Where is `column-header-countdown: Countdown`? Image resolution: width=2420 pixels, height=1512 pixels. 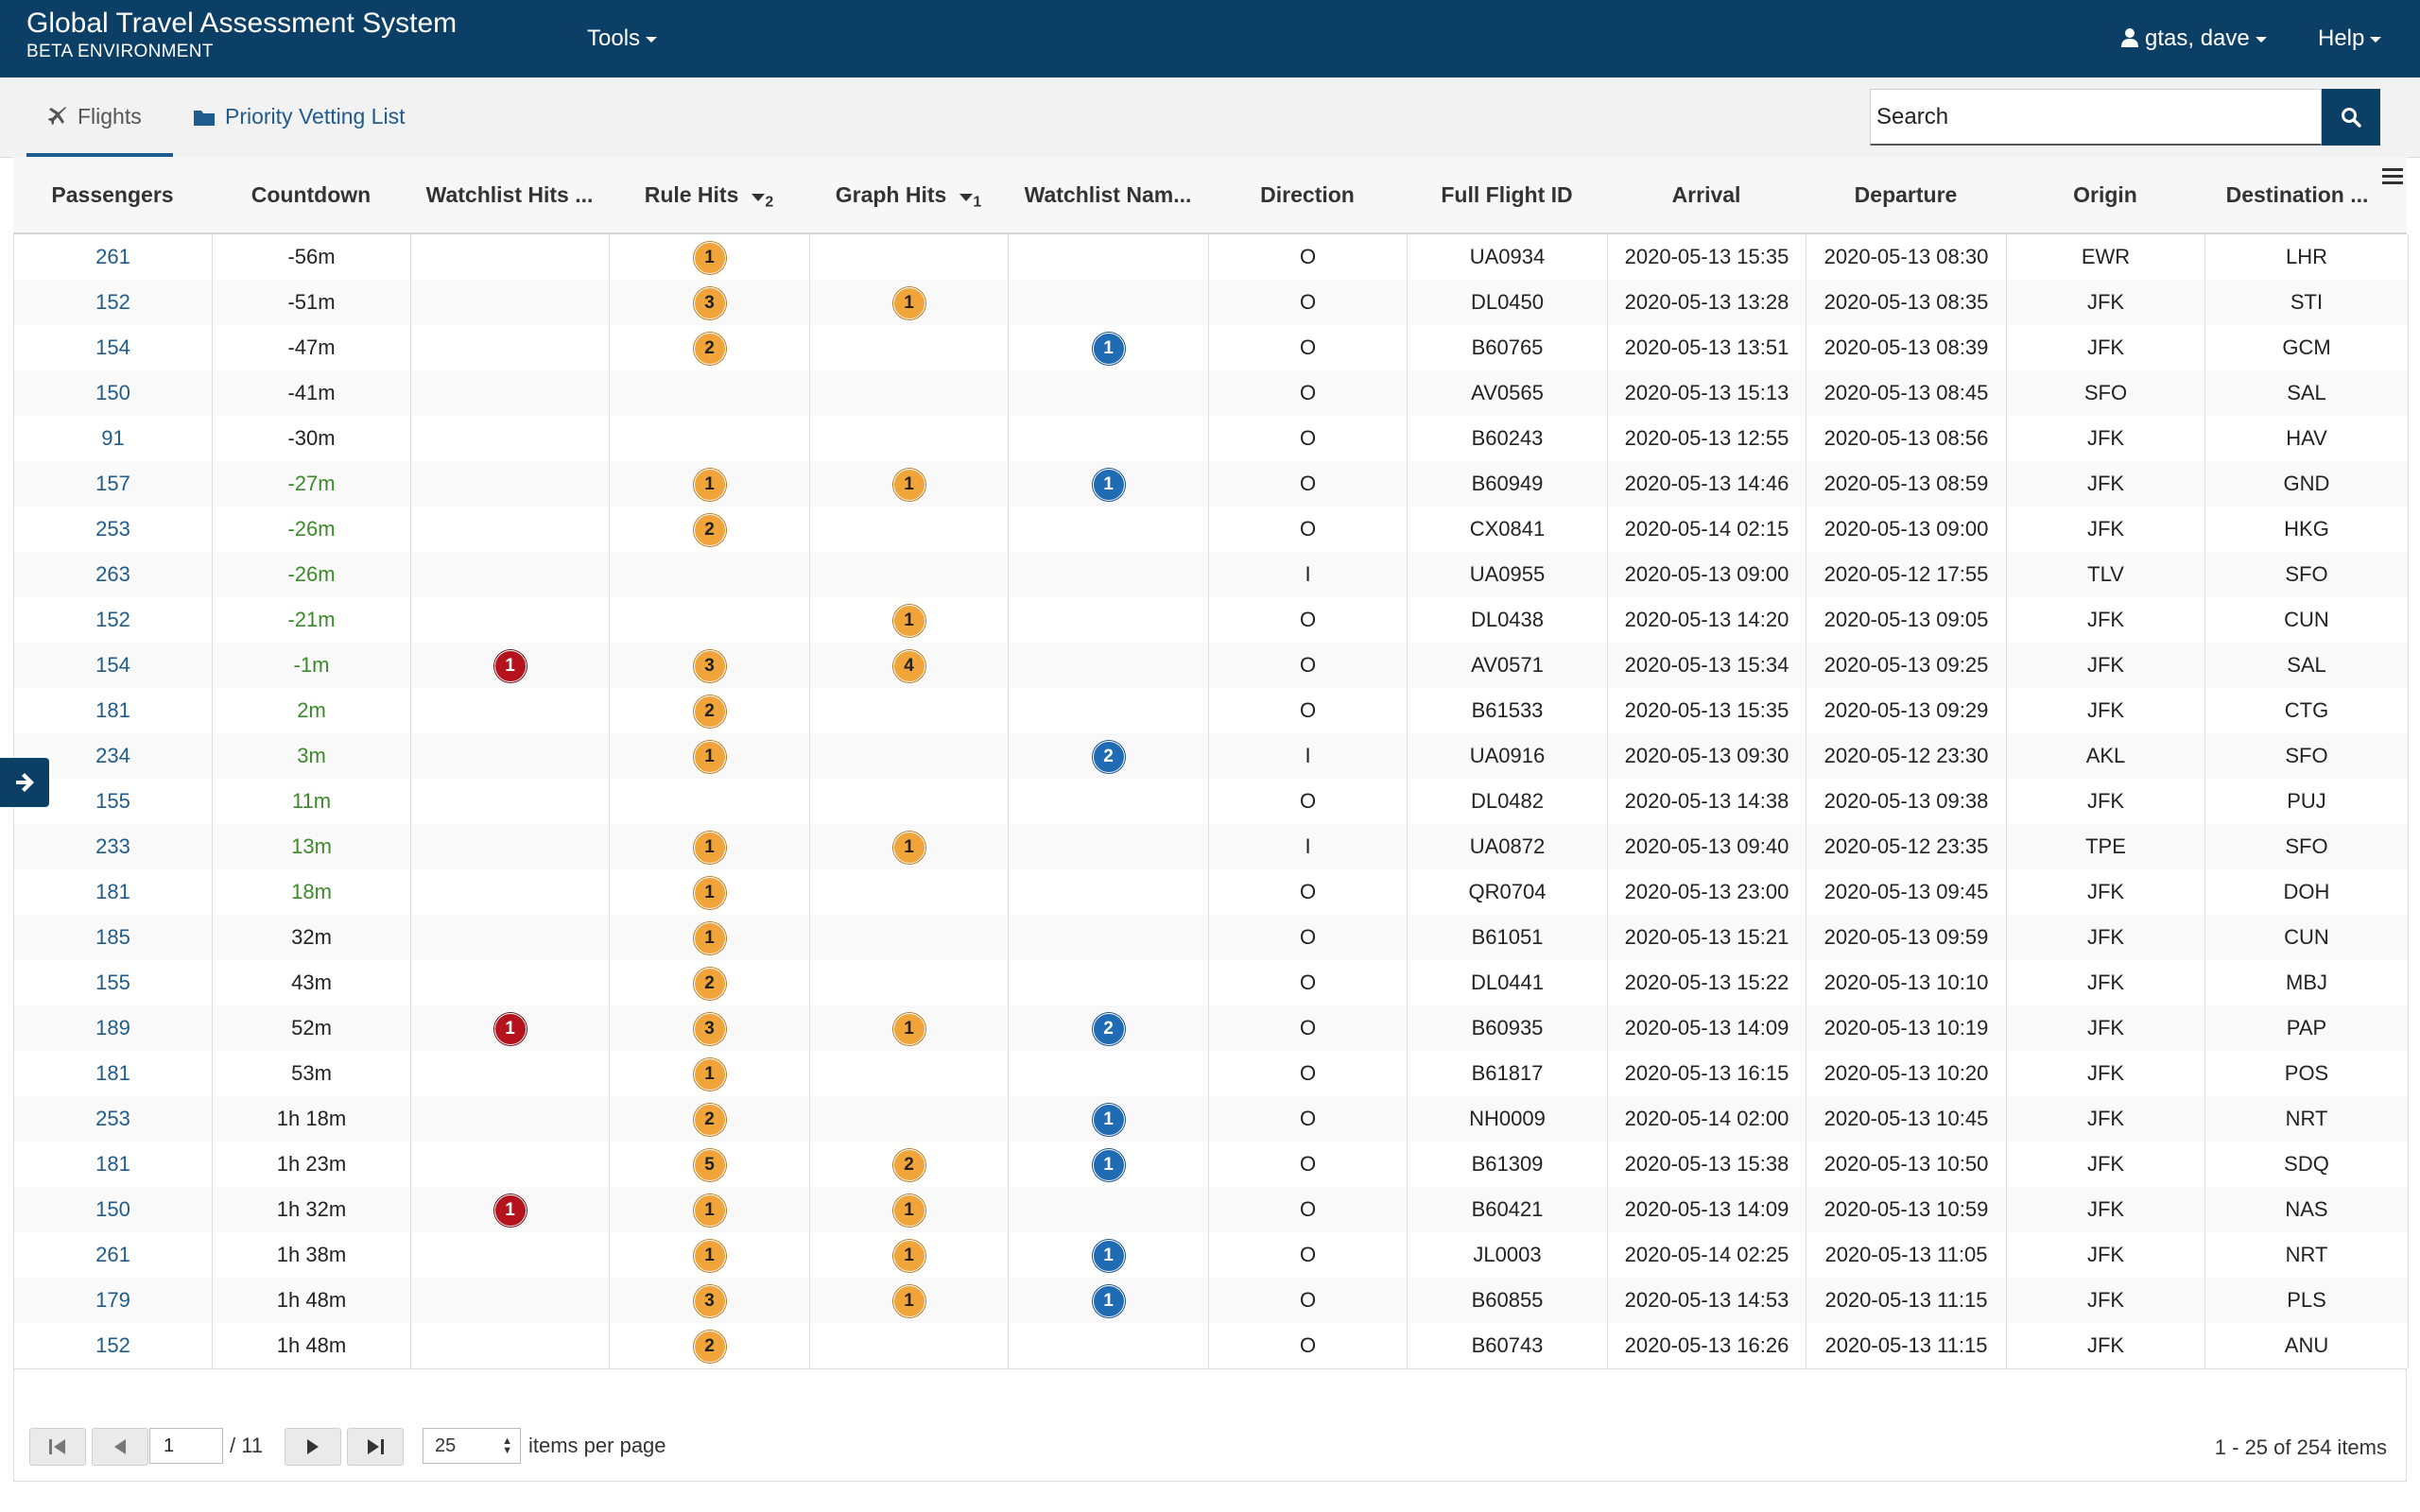
column-header-countdown: Countdown is located at coordinates (311, 194).